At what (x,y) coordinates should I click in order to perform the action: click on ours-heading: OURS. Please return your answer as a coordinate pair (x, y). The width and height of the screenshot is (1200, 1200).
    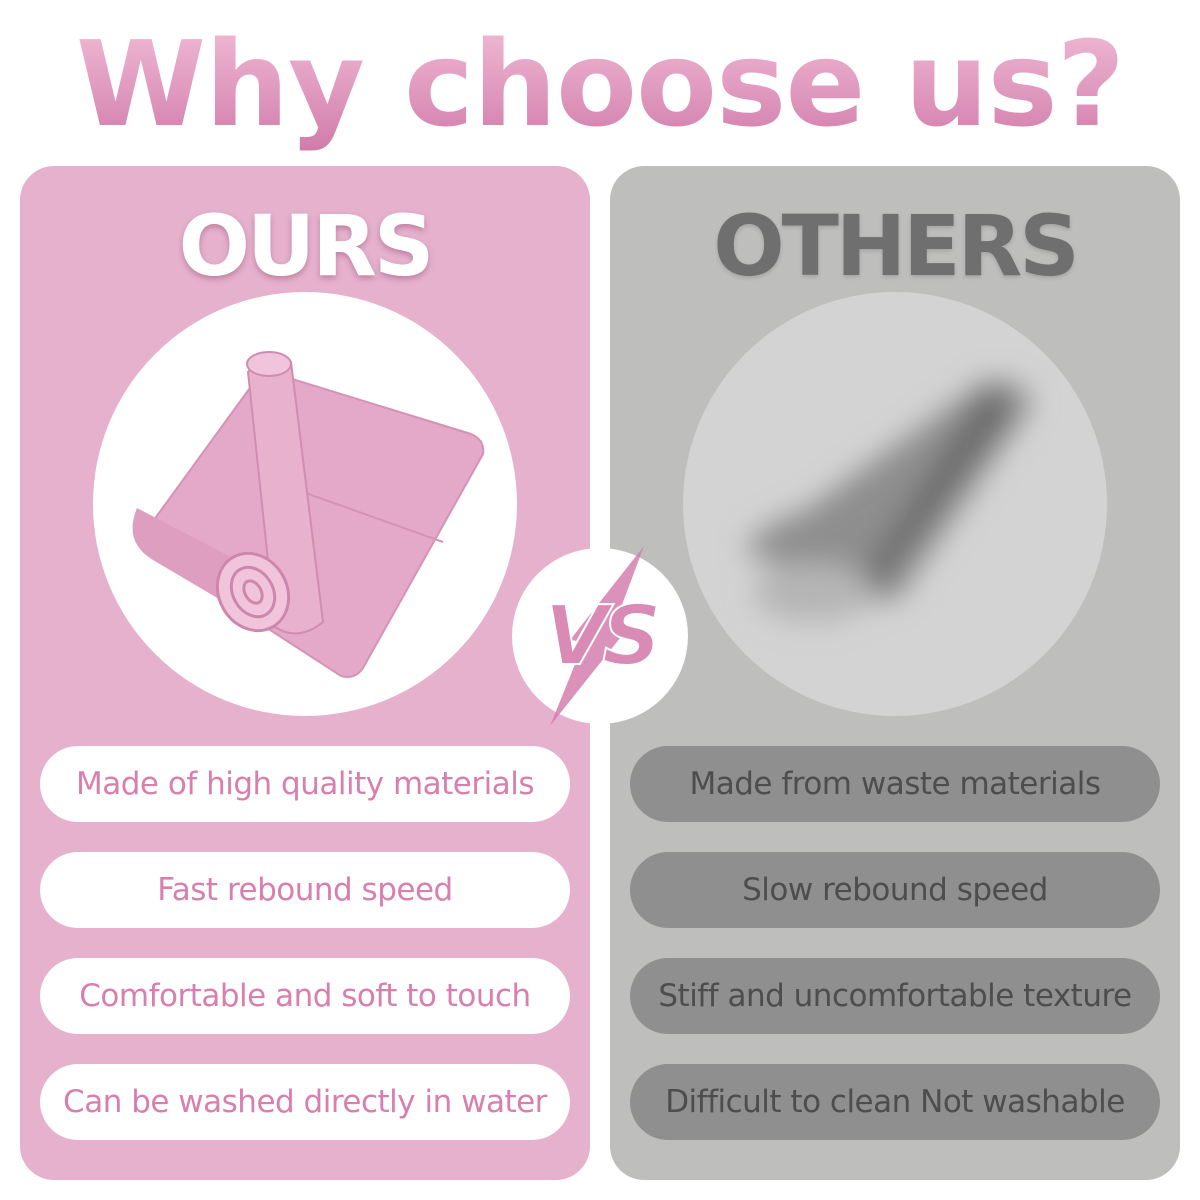
    Looking at the image, I should click on (306, 246).